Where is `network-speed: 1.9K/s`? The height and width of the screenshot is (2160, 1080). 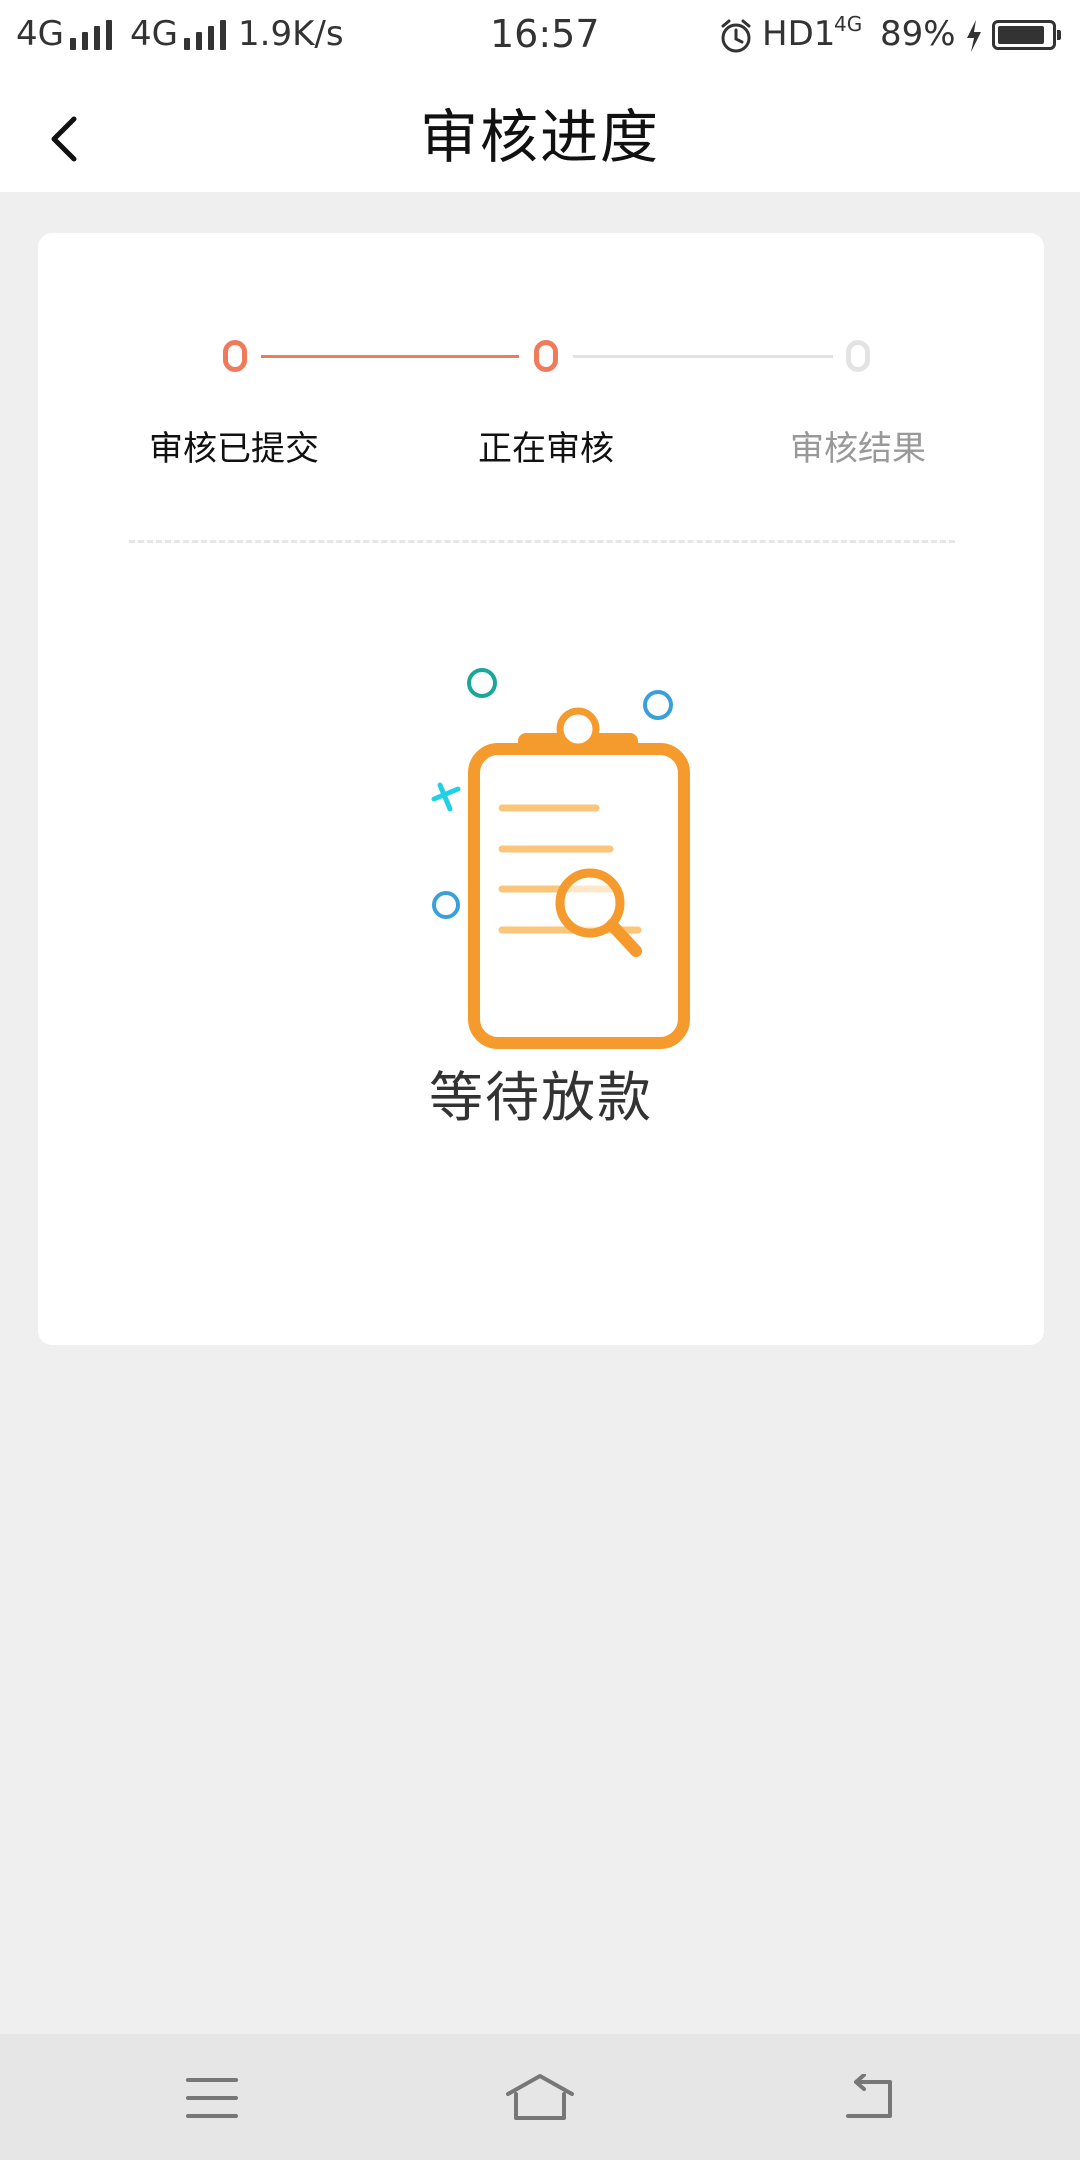
network-speed: 1.9K/s is located at coordinates (291, 34).